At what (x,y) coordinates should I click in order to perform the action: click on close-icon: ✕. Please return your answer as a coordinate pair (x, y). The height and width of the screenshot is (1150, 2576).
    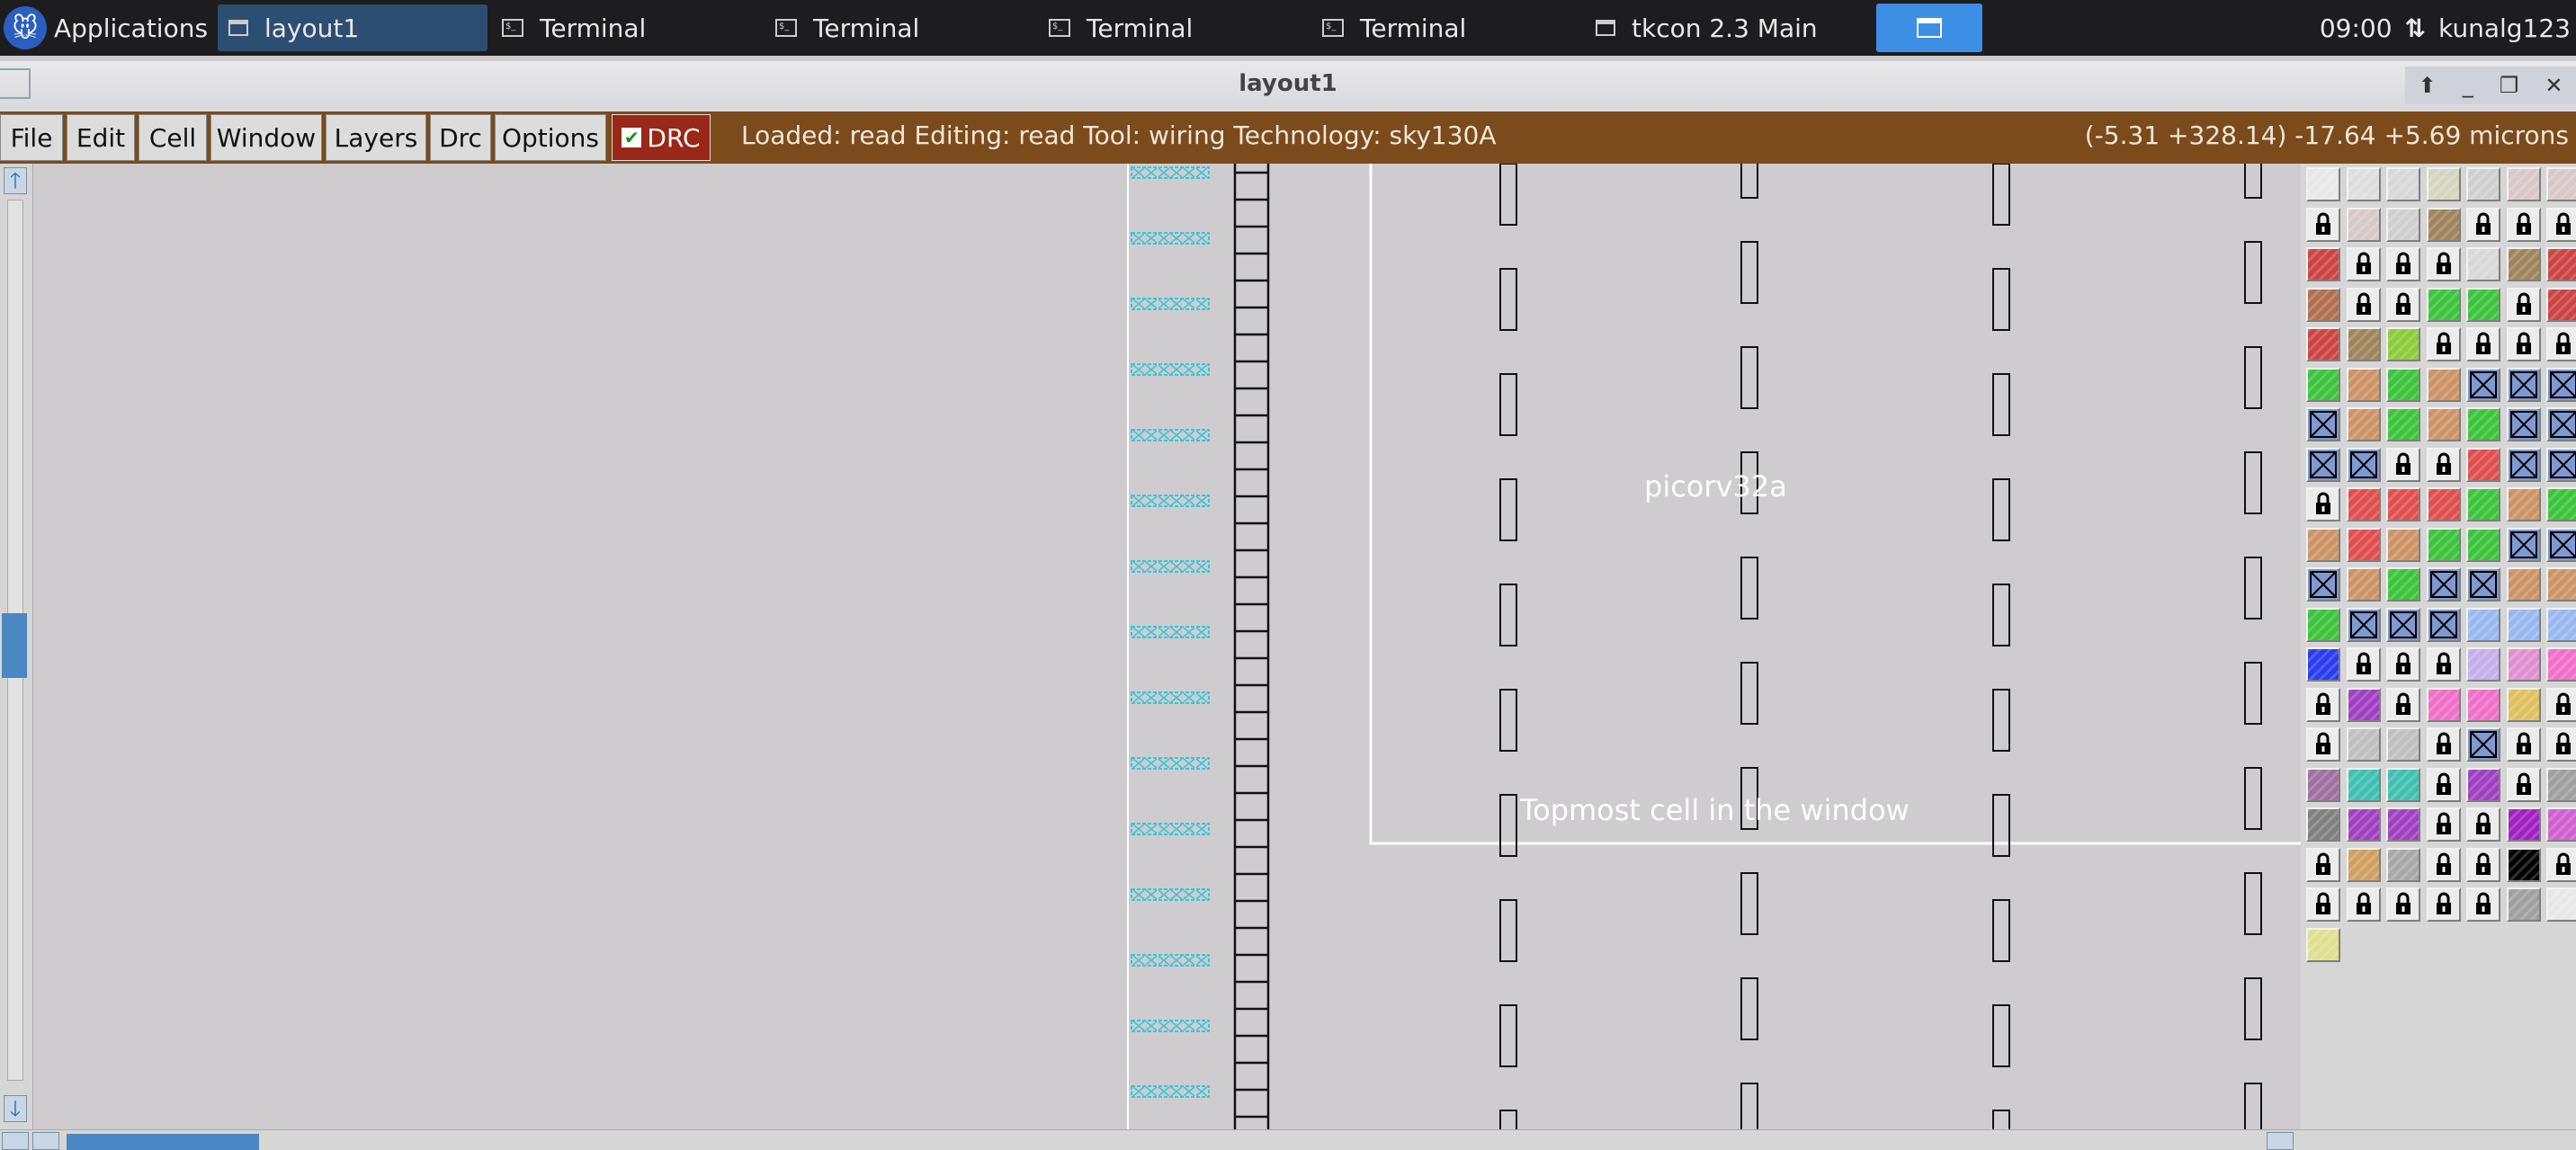
    Looking at the image, I should click on (2554, 85).